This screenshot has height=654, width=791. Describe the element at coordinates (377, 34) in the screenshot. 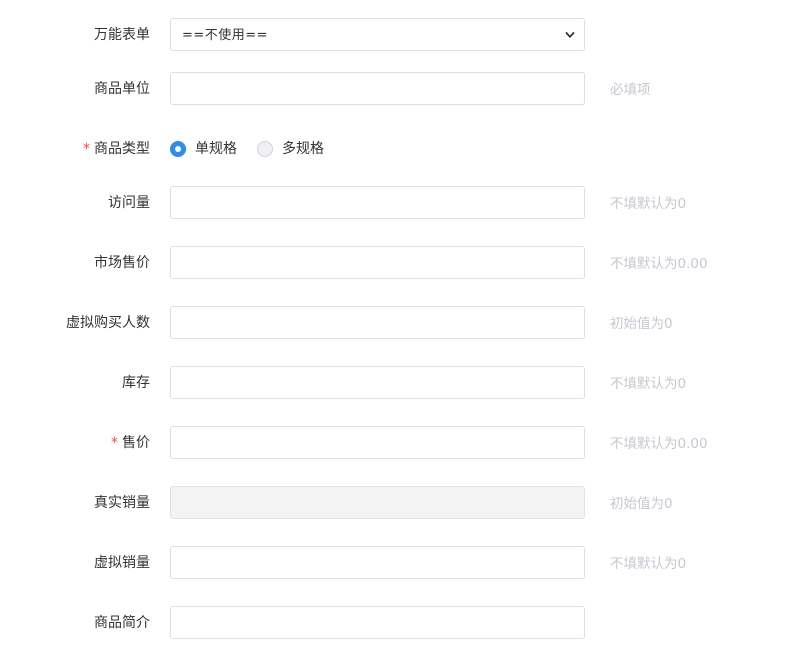

I see `universal-form-select: ==不使用==` at that location.